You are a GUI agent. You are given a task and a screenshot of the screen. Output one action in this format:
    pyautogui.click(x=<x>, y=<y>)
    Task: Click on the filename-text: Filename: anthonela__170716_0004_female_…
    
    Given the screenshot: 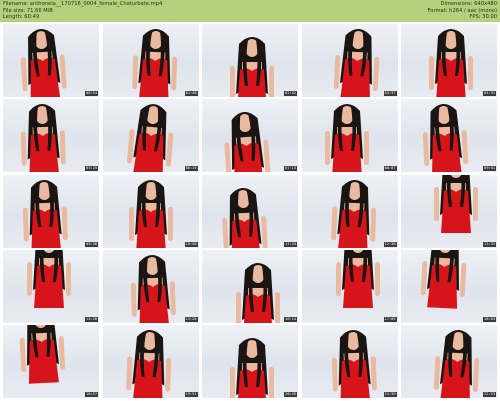 What is the action you would take?
    pyautogui.click(x=83, y=4)
    